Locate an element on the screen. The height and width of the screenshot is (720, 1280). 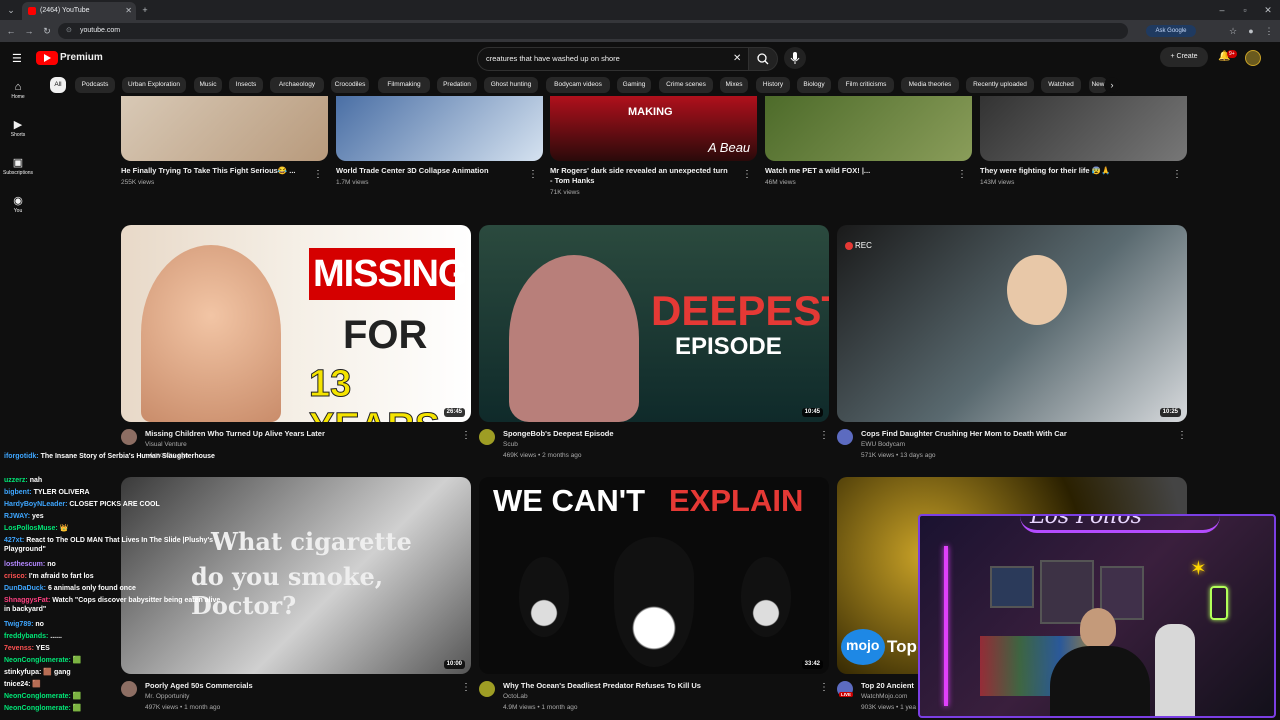
maximize-icon: ▫ is located at coordinates (1245, 10).